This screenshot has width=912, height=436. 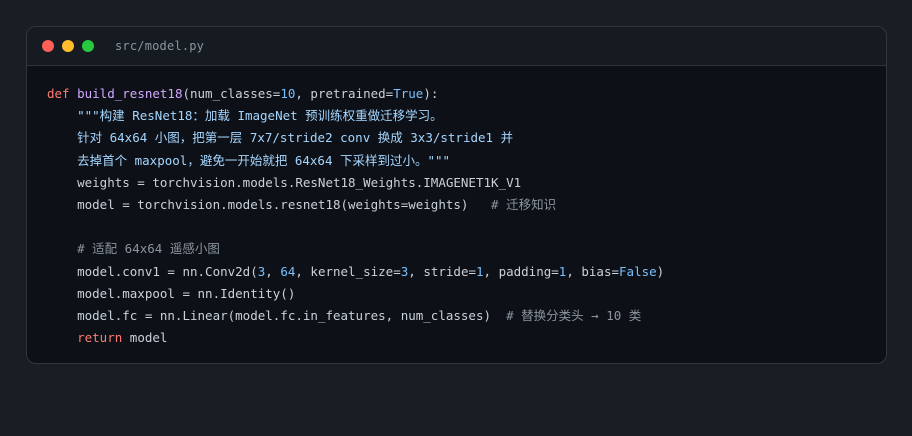 I want to click on code-token: True, so click(x=408, y=93).